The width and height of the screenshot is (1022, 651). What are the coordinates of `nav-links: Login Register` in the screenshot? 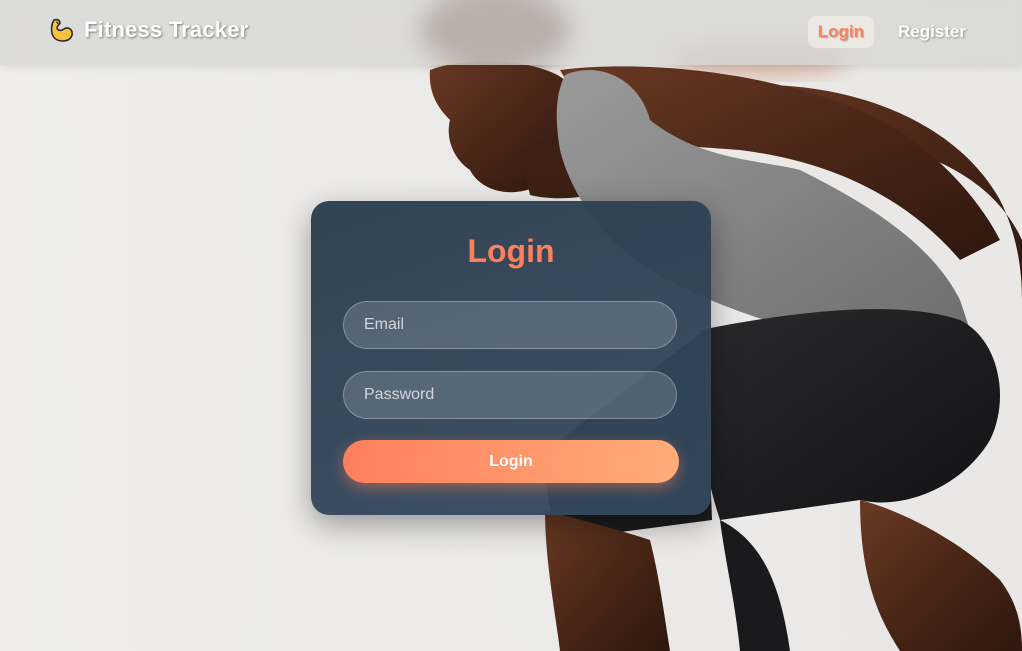 It's located at (891, 32).